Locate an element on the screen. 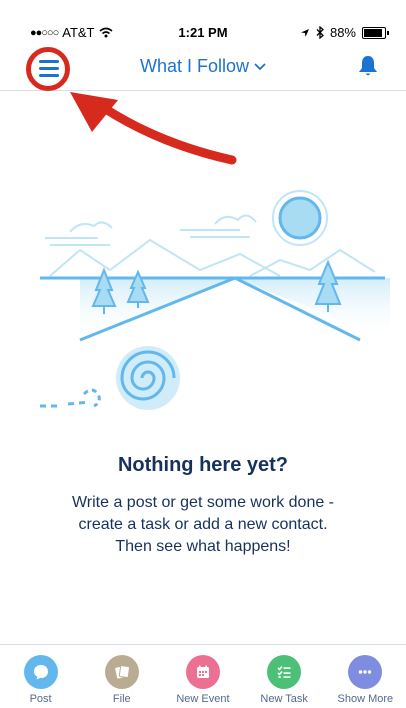  empty-state-line: Then see what happens! is located at coordinates (203, 546).